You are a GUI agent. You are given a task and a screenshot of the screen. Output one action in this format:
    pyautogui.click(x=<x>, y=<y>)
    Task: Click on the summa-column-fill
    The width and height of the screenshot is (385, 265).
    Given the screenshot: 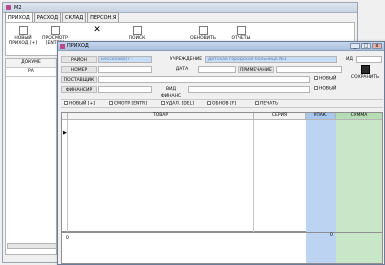 What is the action you would take?
    pyautogui.click(x=359, y=176)
    